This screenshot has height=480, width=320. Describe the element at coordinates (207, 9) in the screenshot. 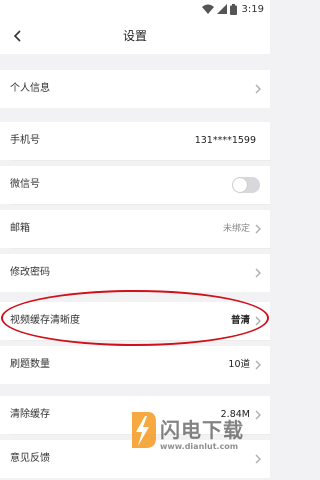

I see `wifi-icon` at that location.